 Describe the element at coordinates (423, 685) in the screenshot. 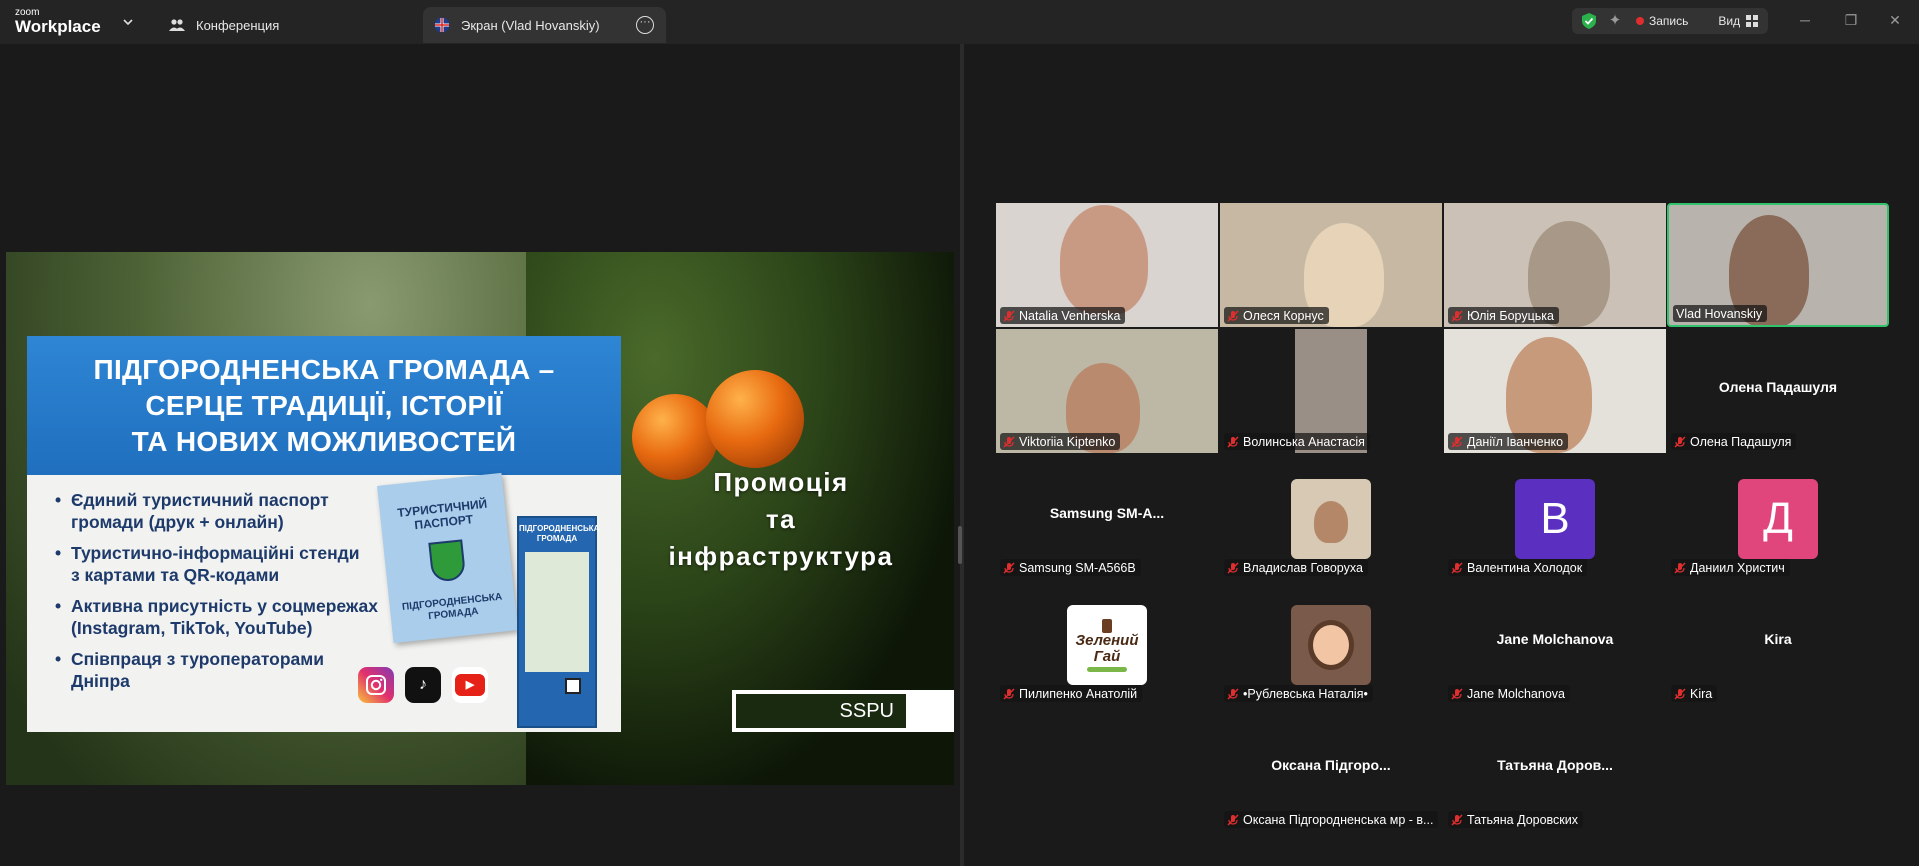

I see `tiktok-icon: ♪` at that location.